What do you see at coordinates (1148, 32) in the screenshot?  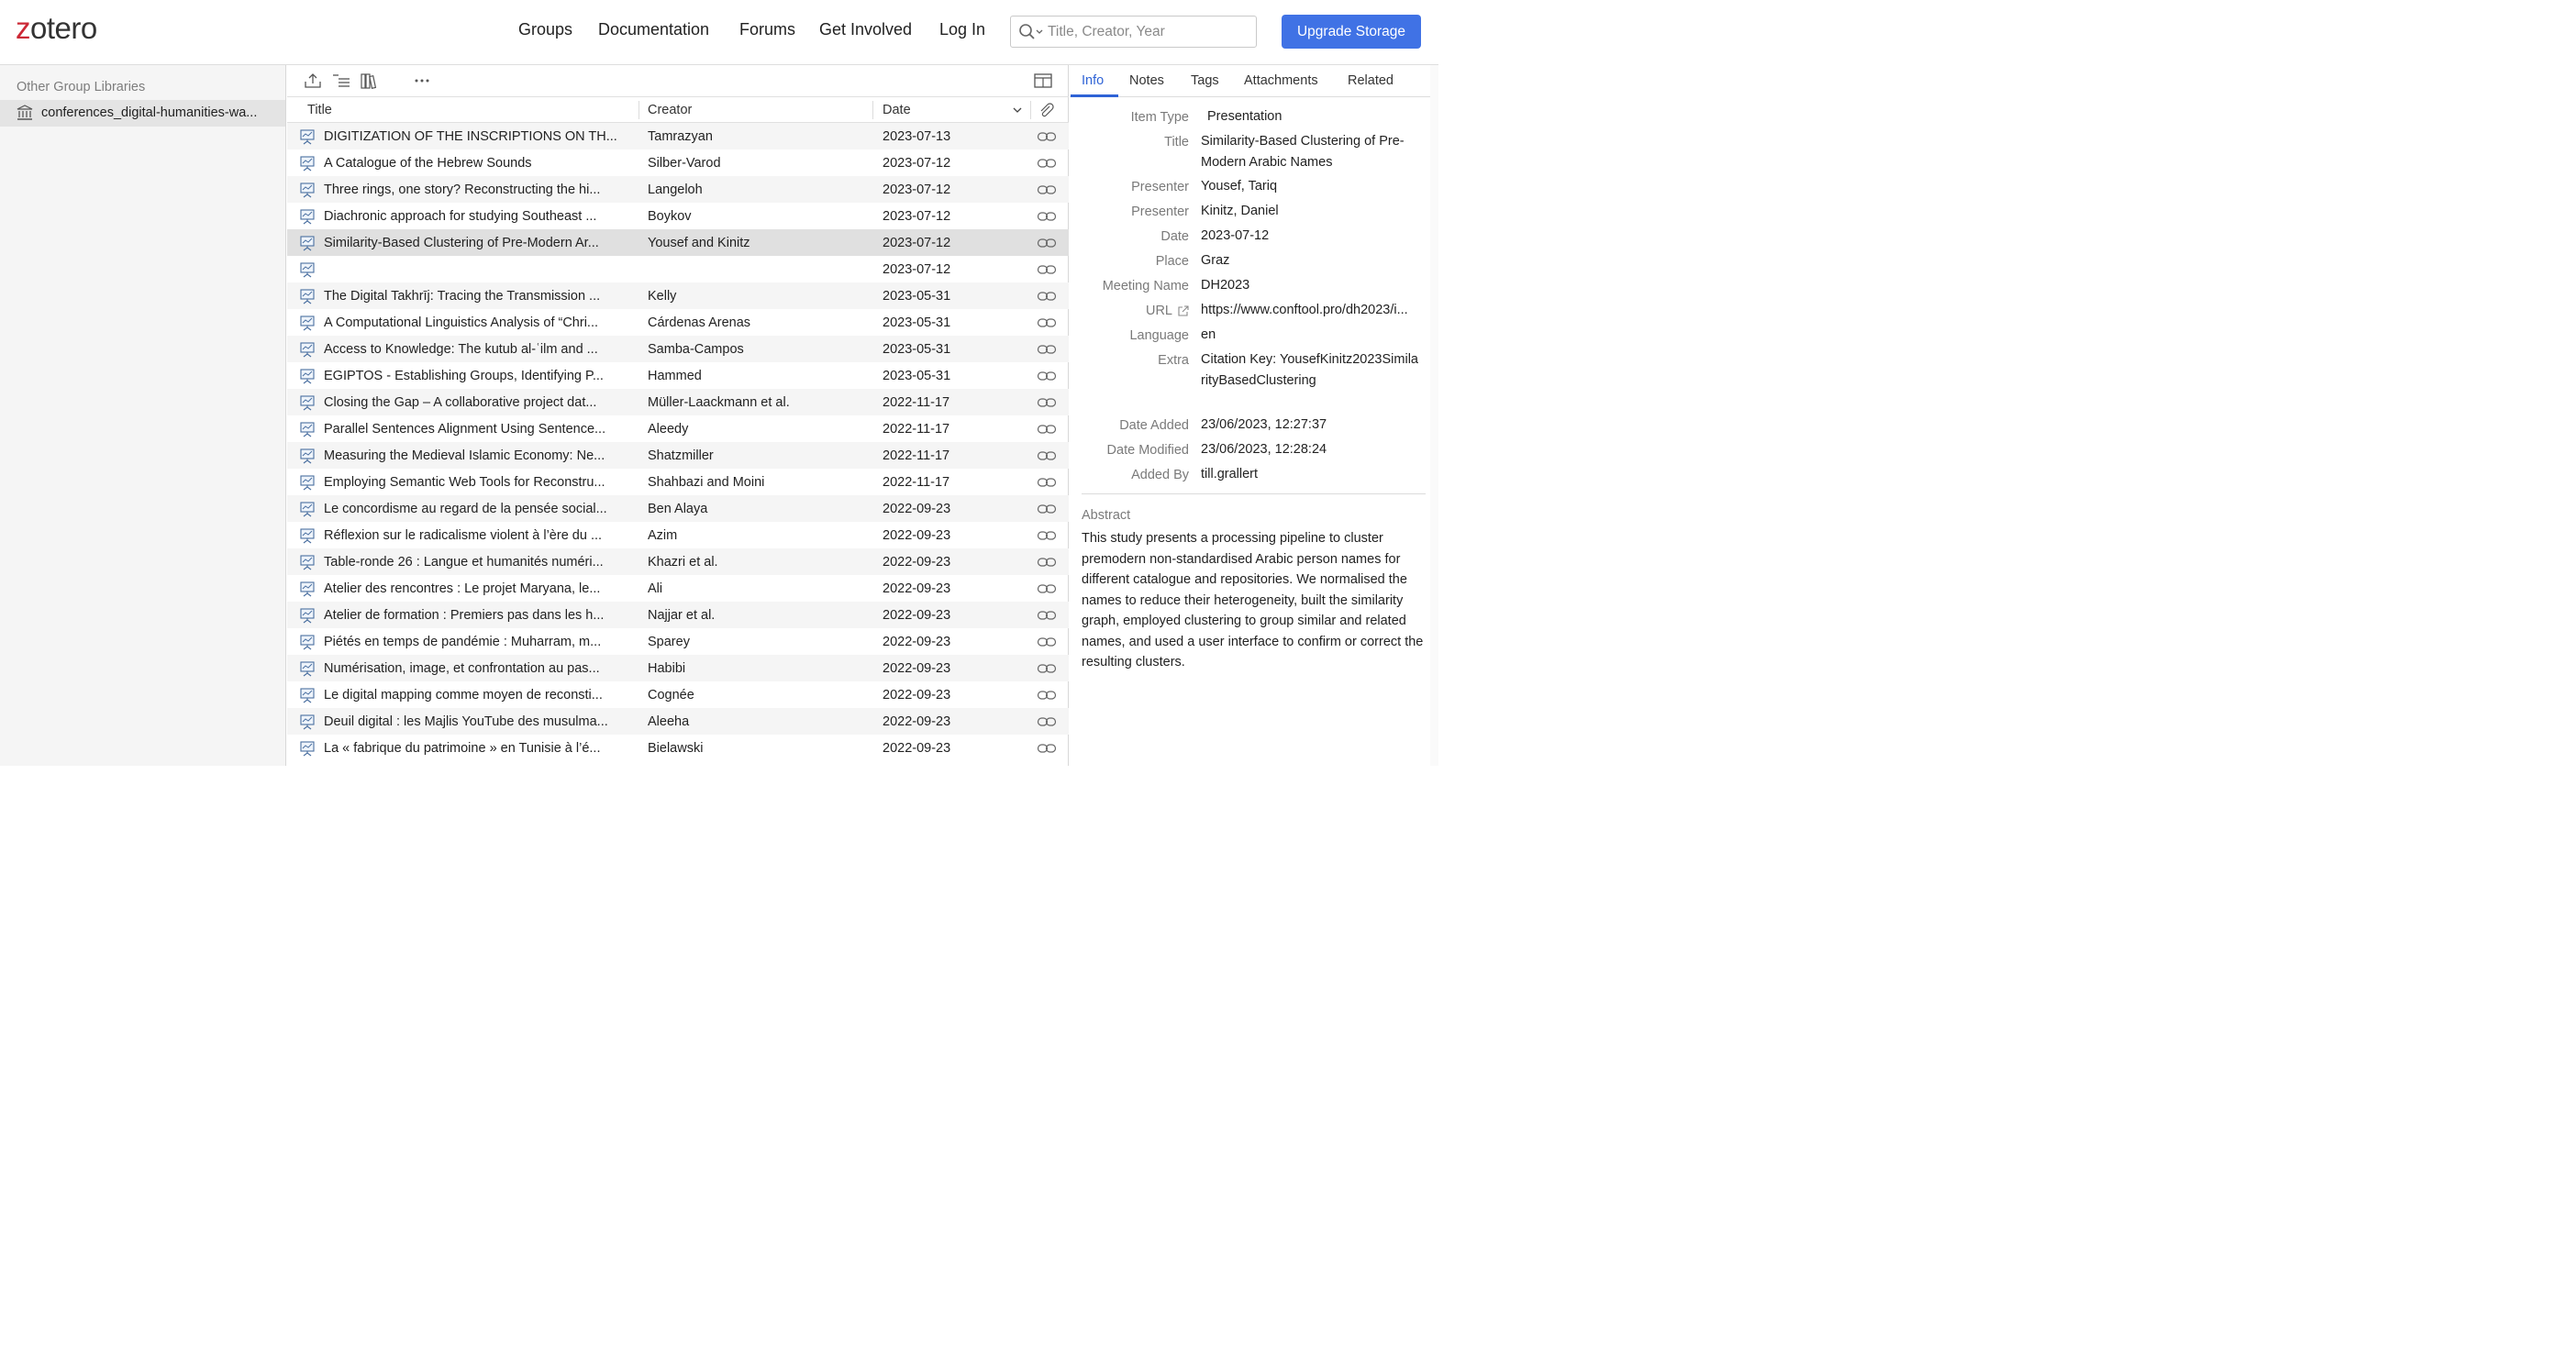 I see `search-input` at bounding box center [1148, 32].